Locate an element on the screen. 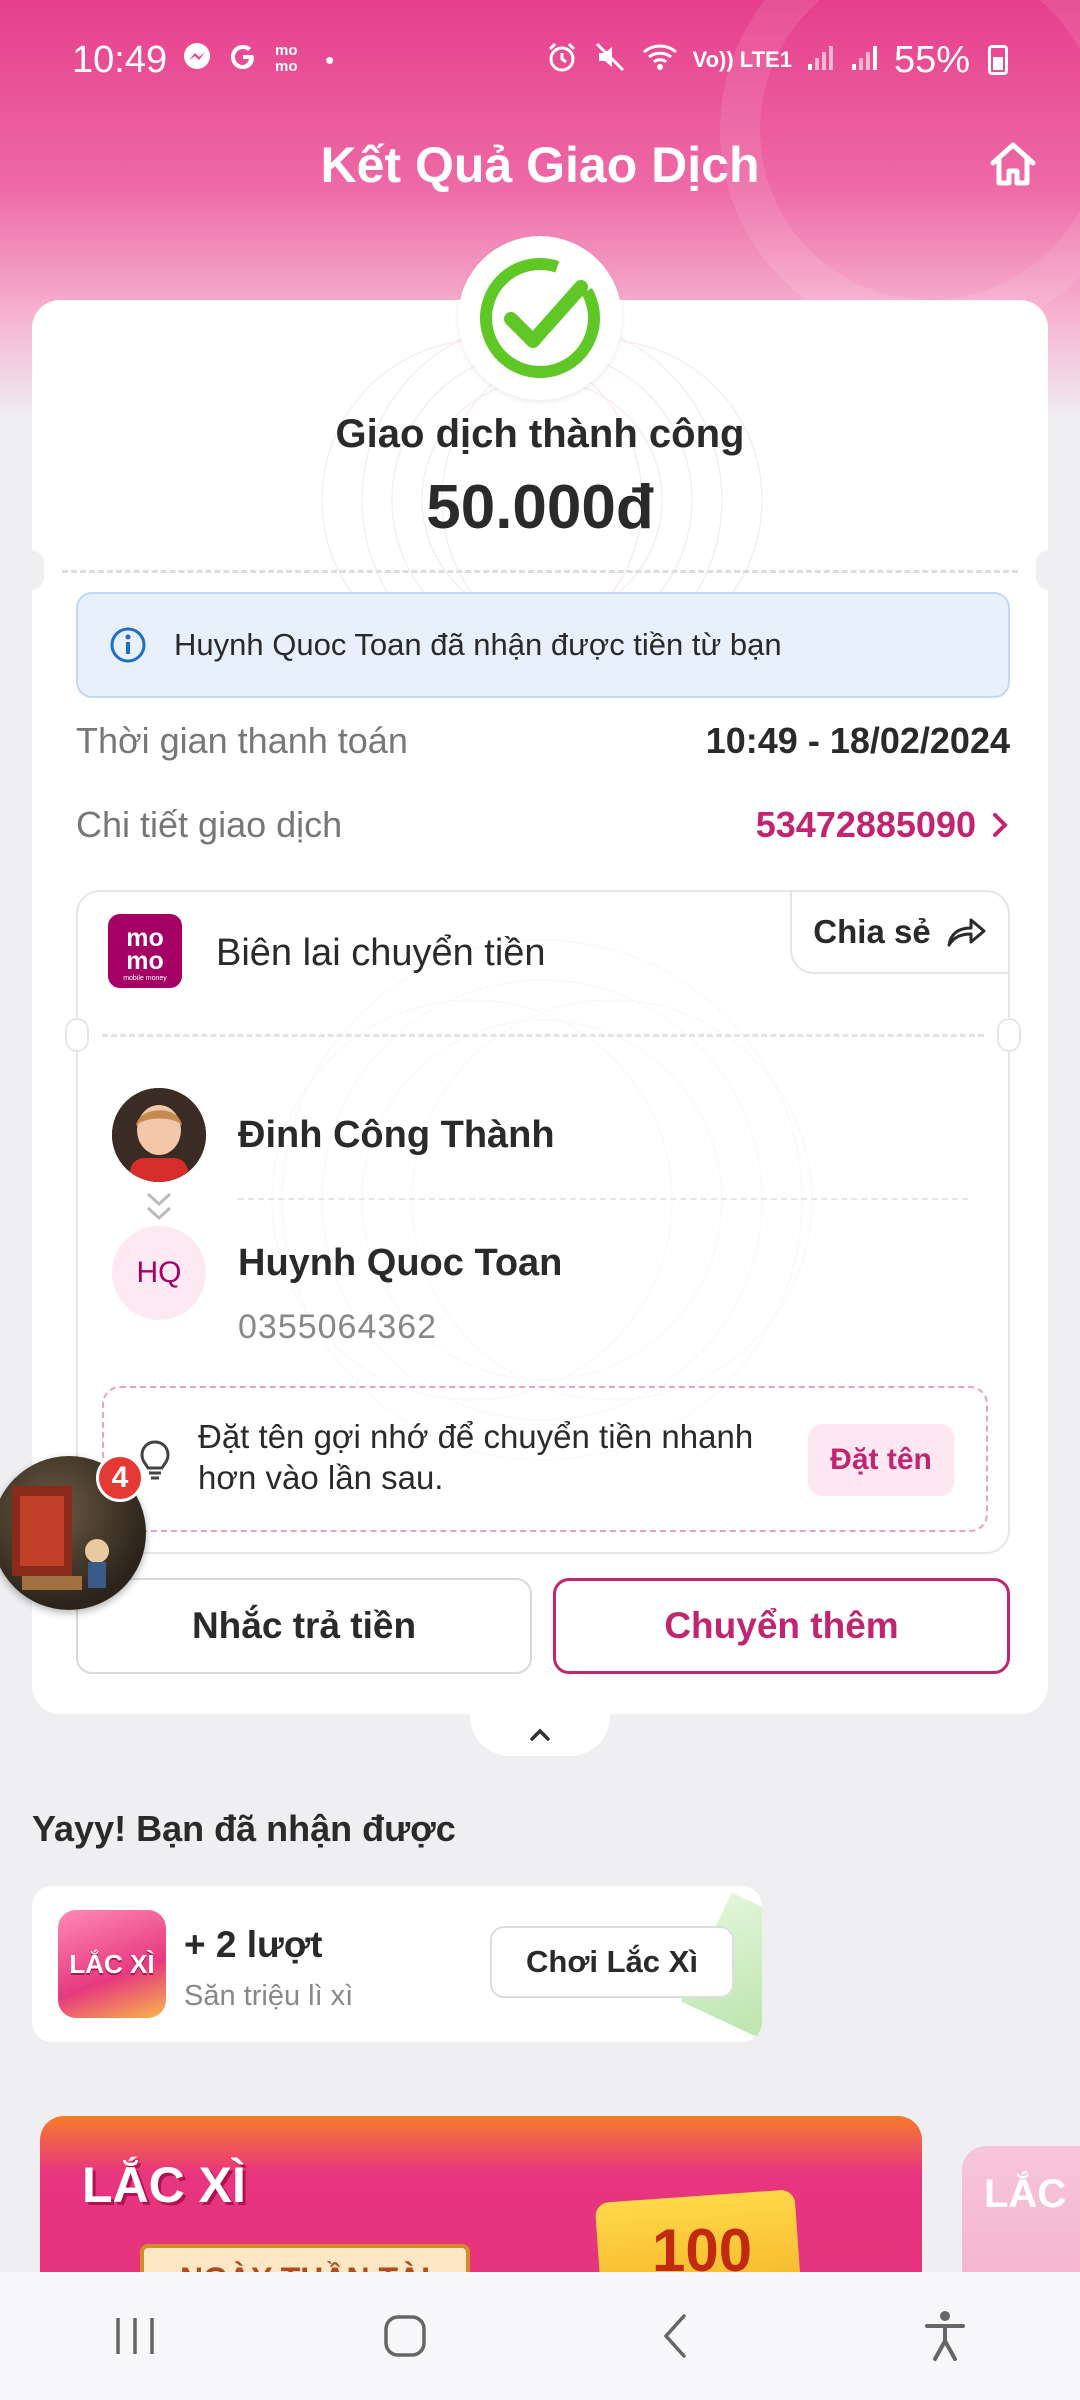  receipt-title: Biên lai chuyển tiền is located at coordinates (381, 953).